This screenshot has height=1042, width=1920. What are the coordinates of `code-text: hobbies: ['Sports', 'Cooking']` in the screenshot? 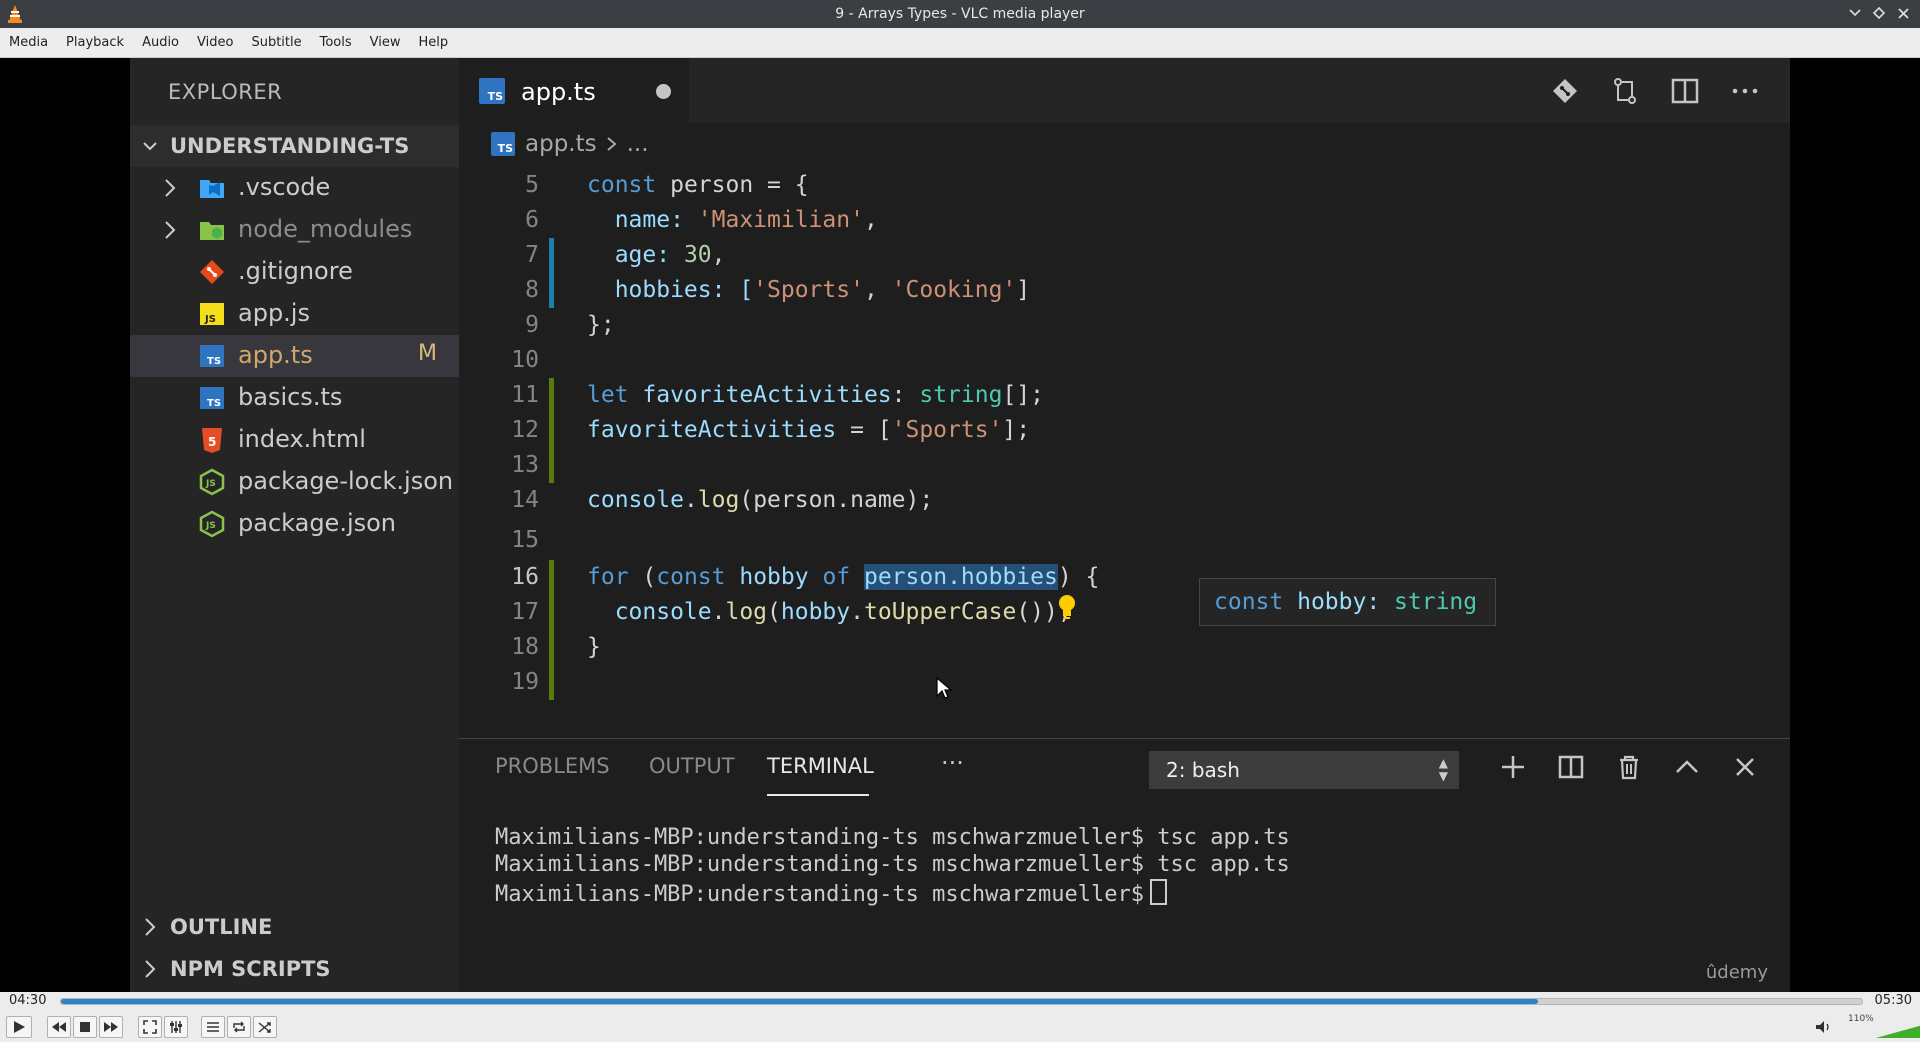 It's located at (809, 290).